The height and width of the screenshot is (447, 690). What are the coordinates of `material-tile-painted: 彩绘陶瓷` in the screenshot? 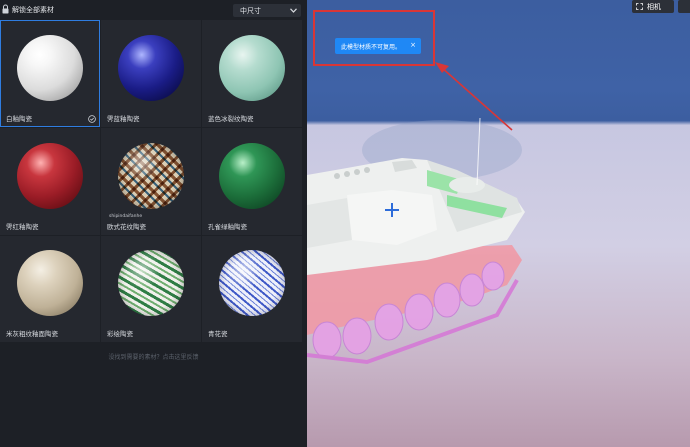 It's located at (151, 289).